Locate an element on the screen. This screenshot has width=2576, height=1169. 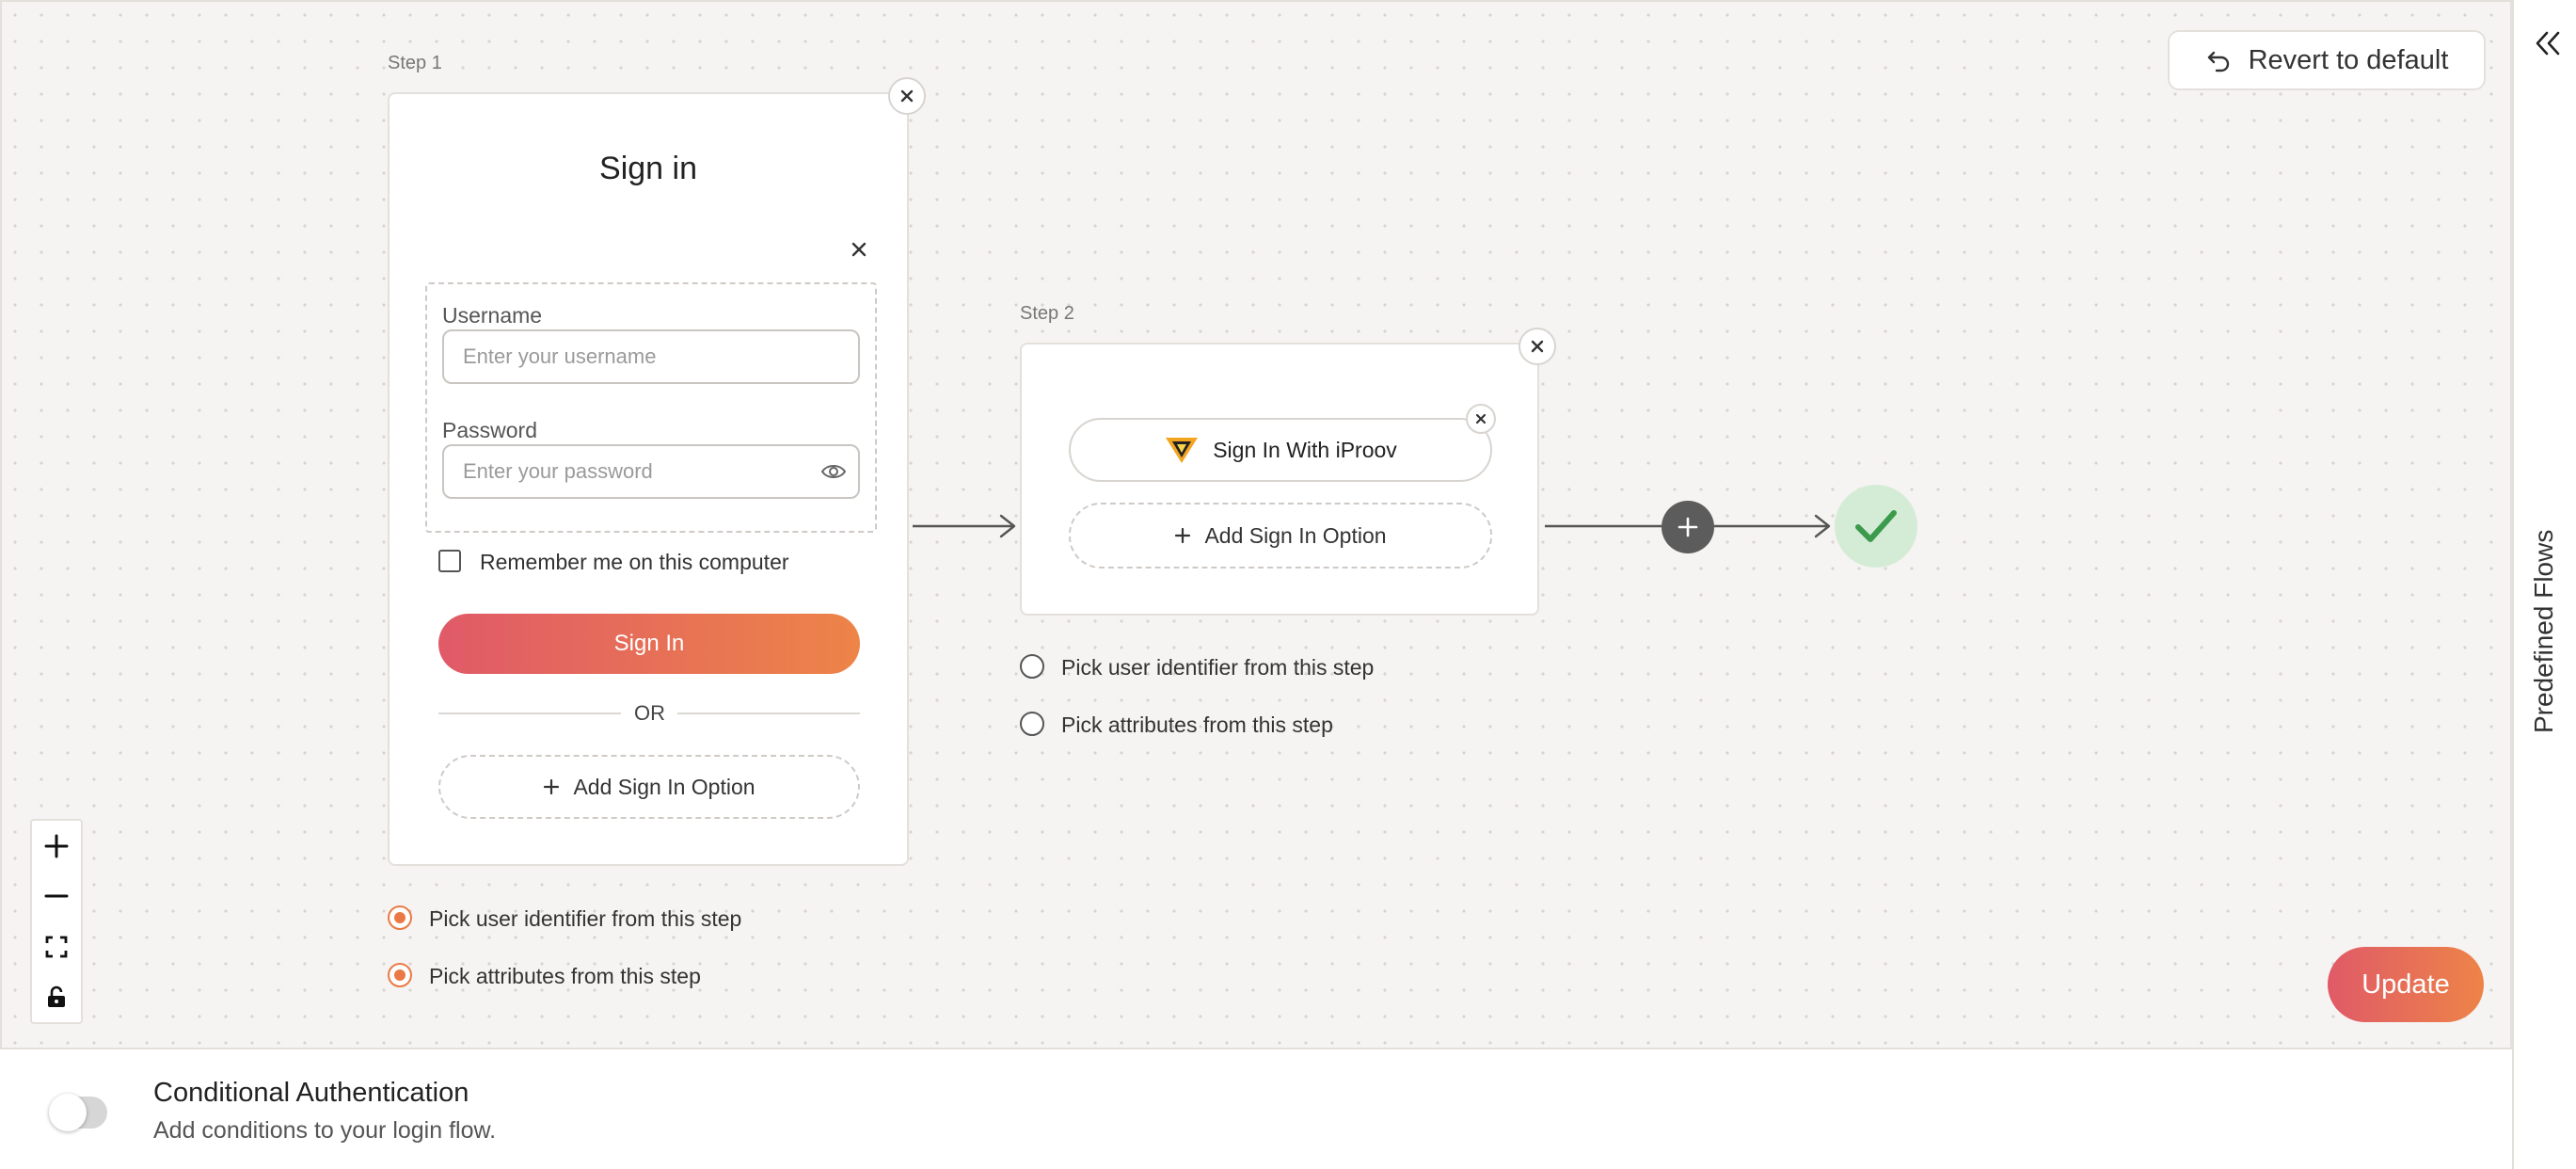
step-2-card: Sign In With iProov Add Sign In Option is located at coordinates (1279, 479).